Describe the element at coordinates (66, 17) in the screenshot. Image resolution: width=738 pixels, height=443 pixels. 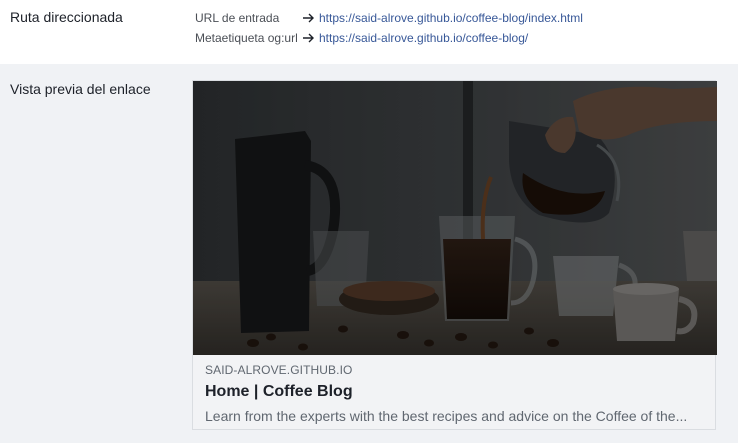
I see `redirect-section-label: Ruta direccionada` at that location.